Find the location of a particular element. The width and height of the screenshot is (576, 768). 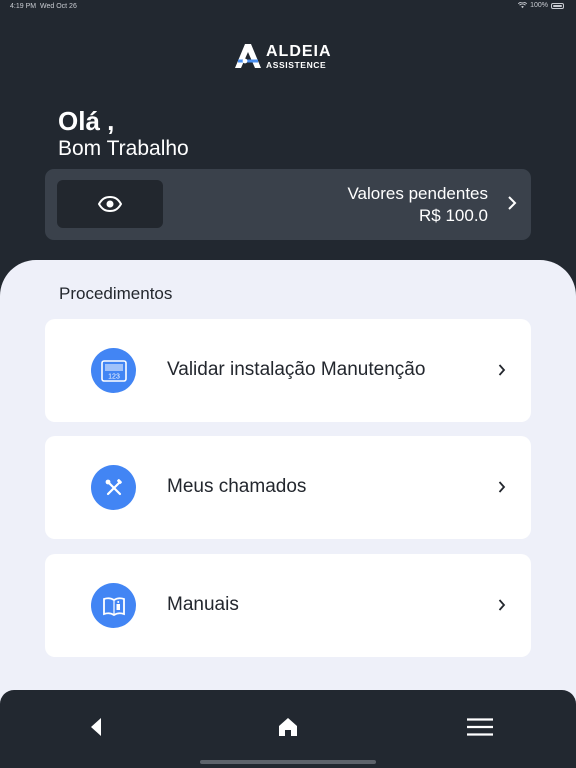

manual-book-icon is located at coordinates (113, 605).